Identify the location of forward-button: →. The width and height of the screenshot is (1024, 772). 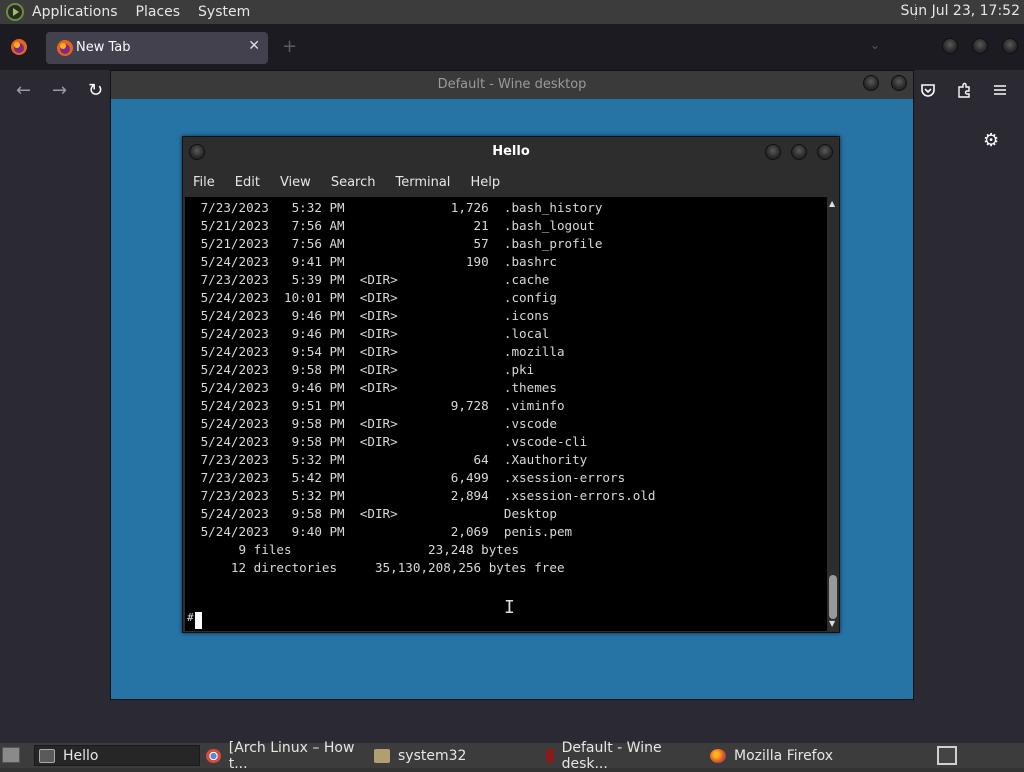
(59, 90).